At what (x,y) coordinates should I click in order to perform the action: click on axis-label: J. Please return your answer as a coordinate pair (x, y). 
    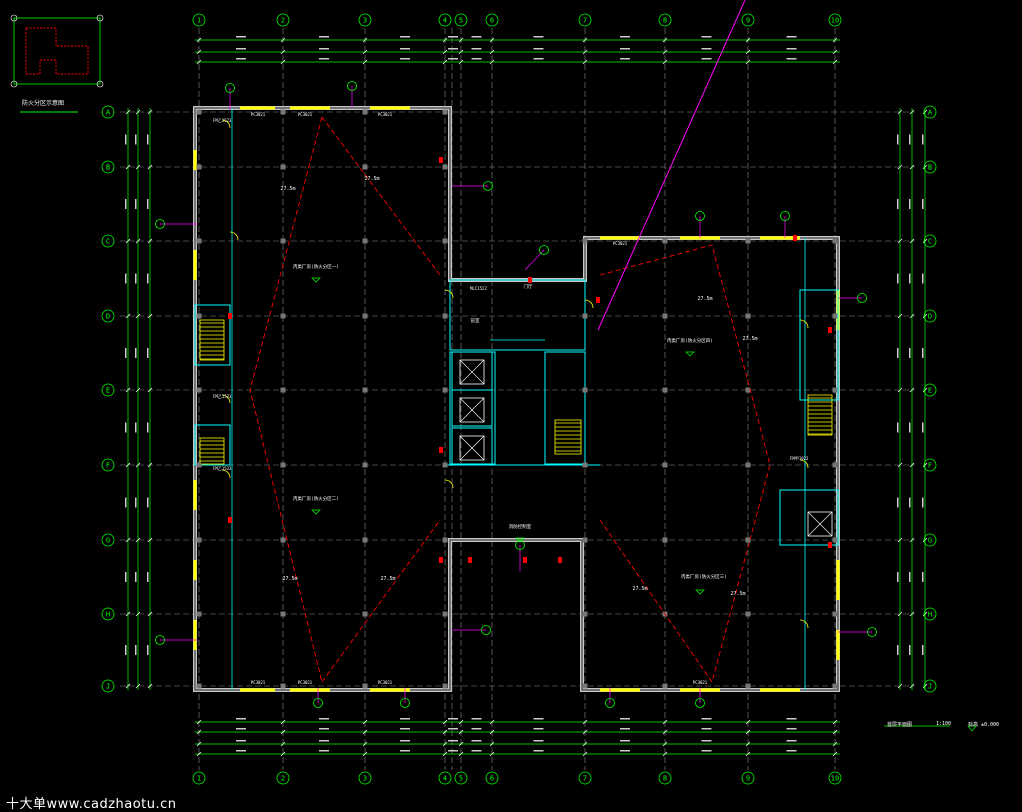
    Looking at the image, I should click on (930, 687).